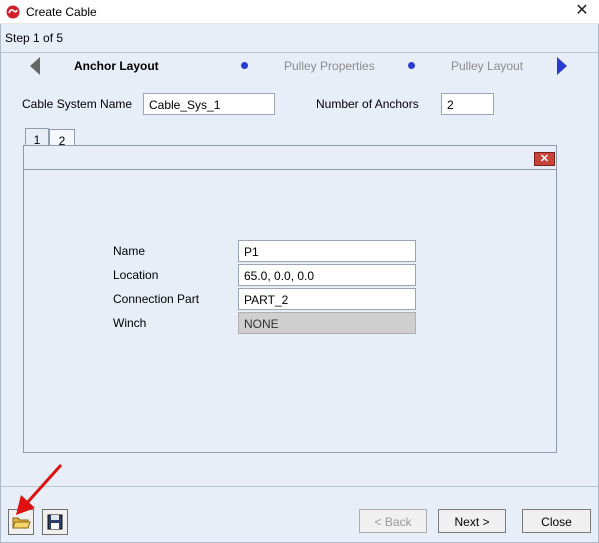  What do you see at coordinates (556, 521) in the screenshot?
I see `close-button: Close` at bounding box center [556, 521].